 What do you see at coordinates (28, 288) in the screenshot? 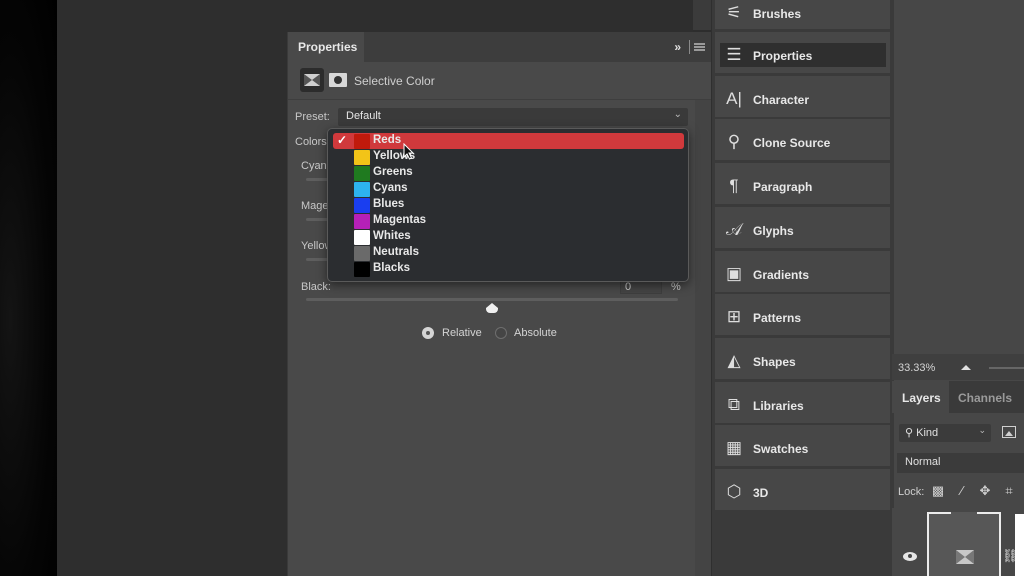
I see `document-canvas-edge` at bounding box center [28, 288].